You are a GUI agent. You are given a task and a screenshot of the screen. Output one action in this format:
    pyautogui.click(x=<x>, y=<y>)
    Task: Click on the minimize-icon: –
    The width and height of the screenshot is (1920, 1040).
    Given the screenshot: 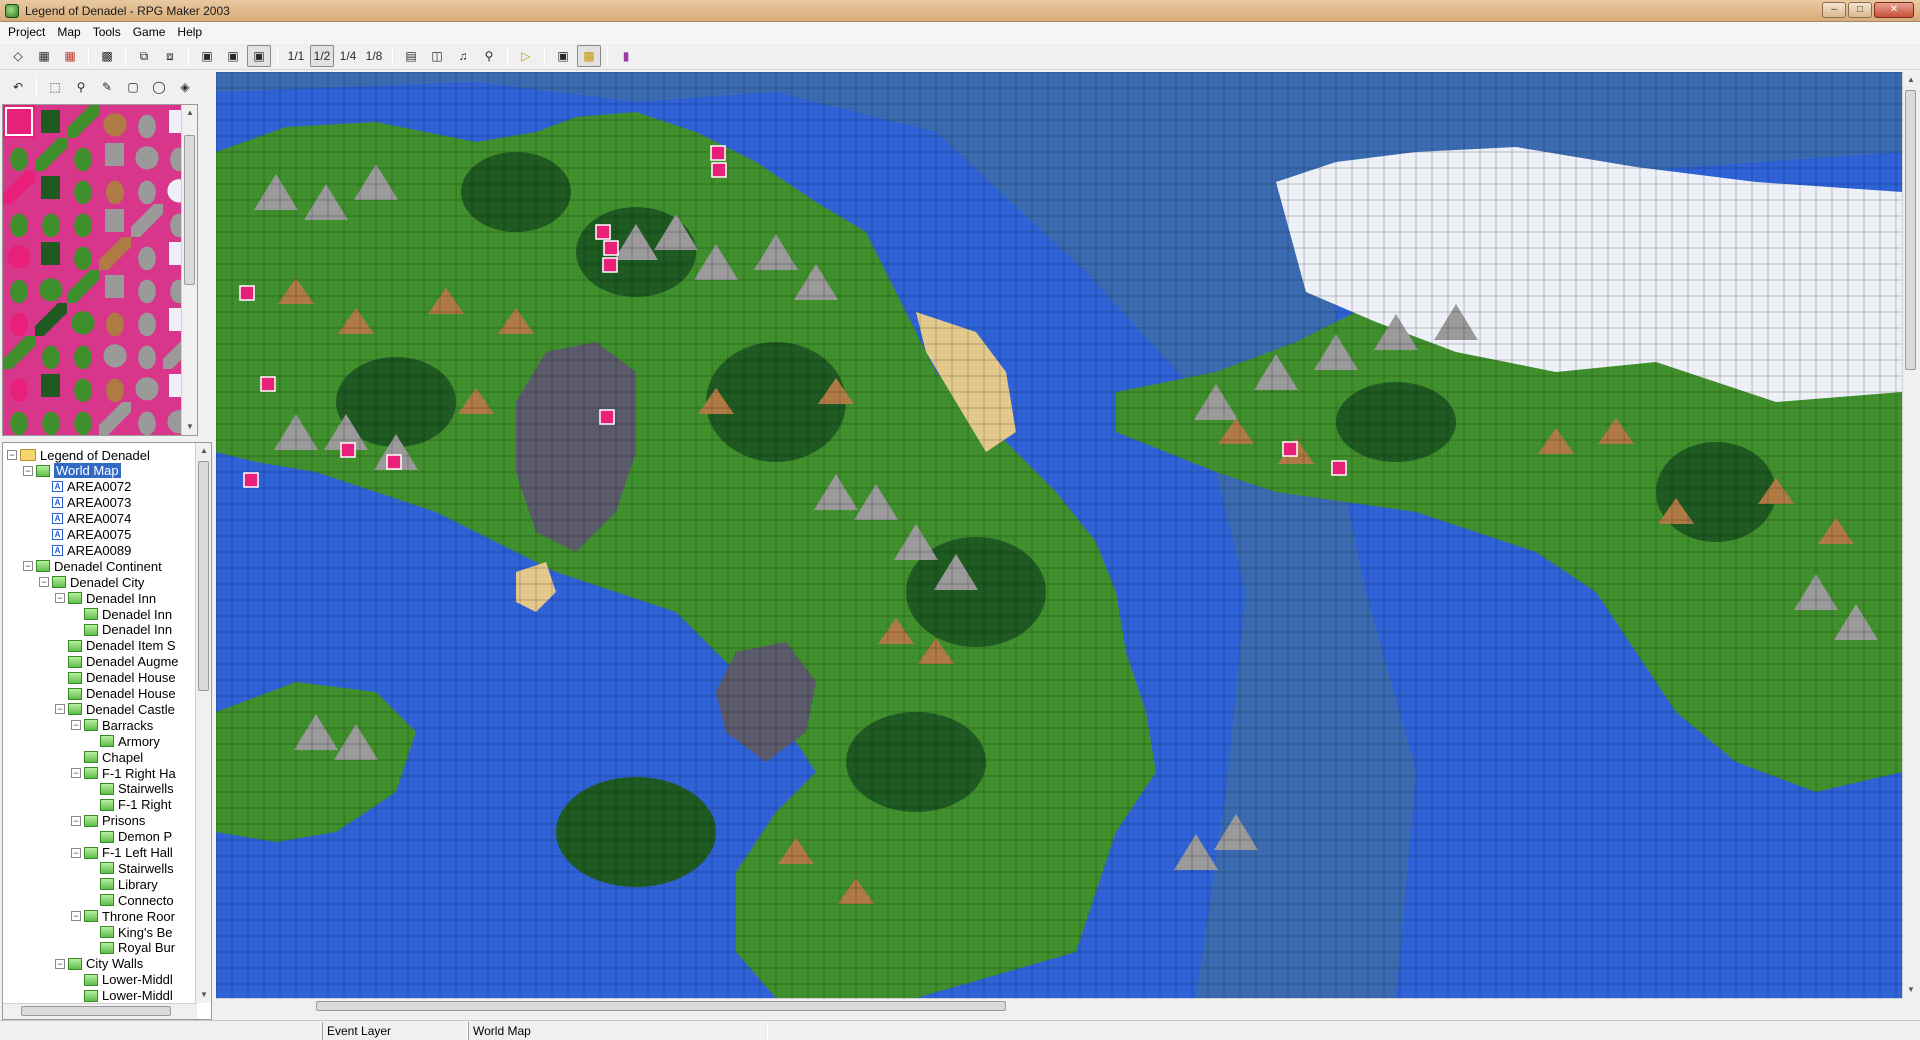 What is the action you would take?
    pyautogui.click(x=1834, y=10)
    